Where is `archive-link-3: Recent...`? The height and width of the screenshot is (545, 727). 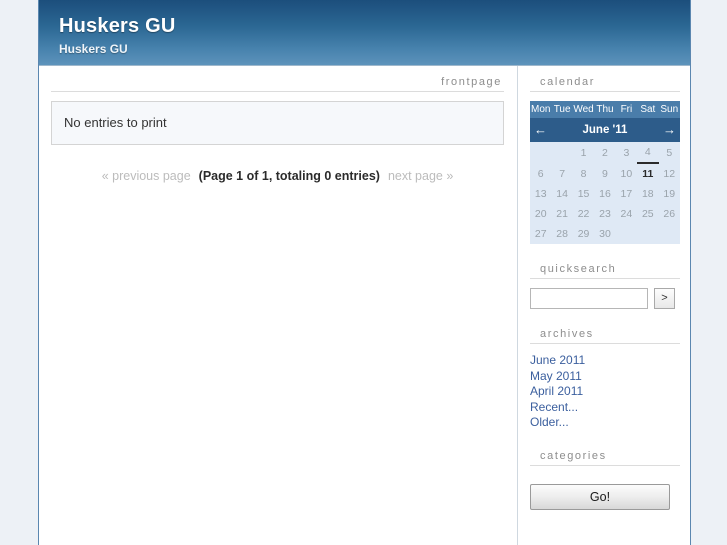
archive-link-3: Recent... is located at coordinates (605, 408).